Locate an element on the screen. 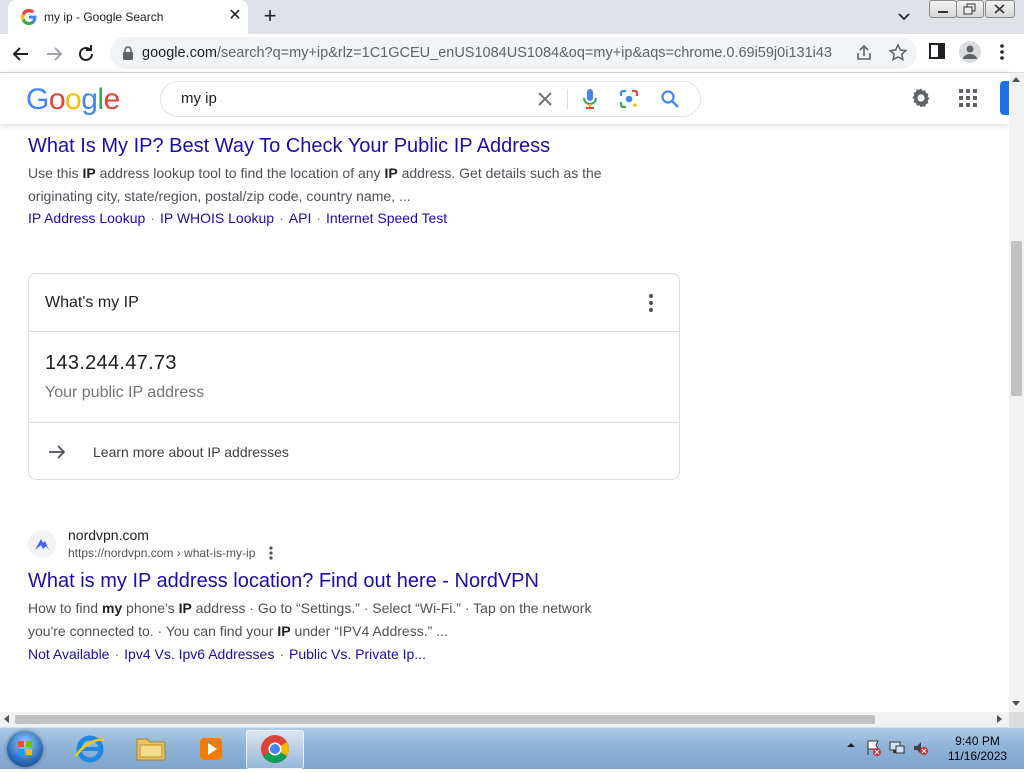  browser-menu-icon is located at coordinates (1002, 52).